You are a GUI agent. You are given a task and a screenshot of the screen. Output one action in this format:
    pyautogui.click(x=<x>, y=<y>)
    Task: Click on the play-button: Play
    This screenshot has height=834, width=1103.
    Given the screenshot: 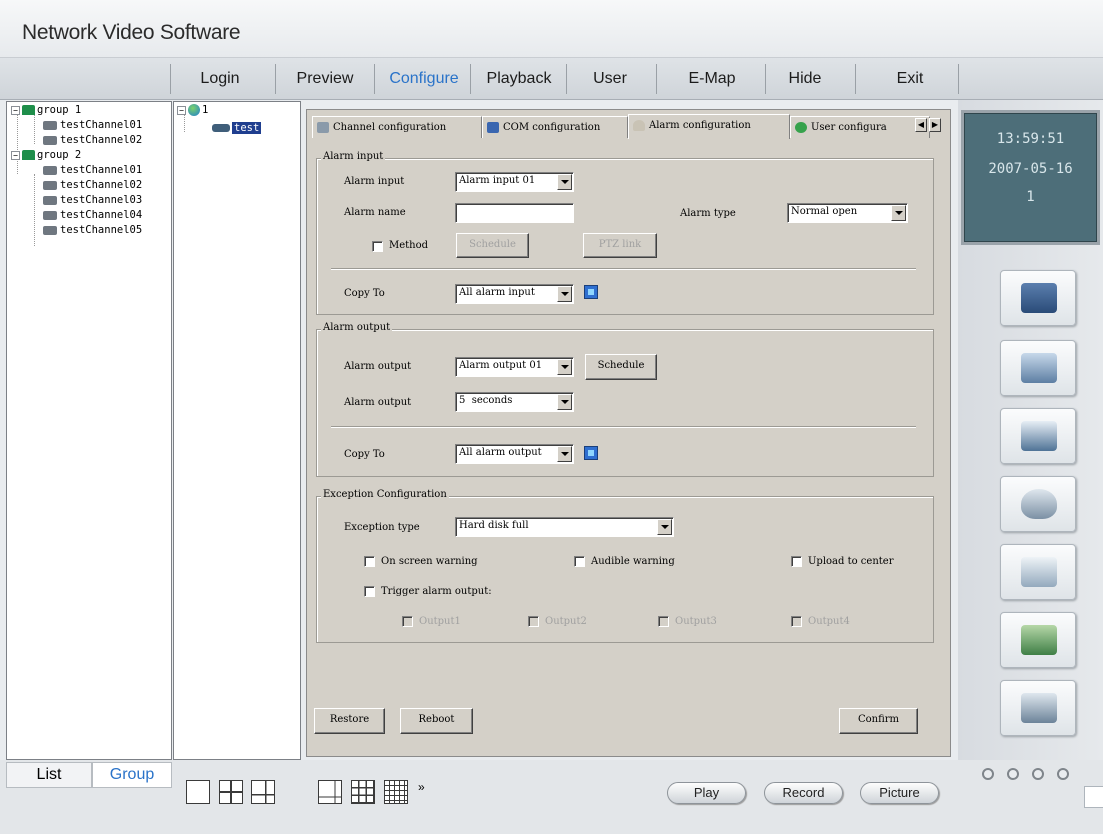 What is the action you would take?
    pyautogui.click(x=706, y=793)
    